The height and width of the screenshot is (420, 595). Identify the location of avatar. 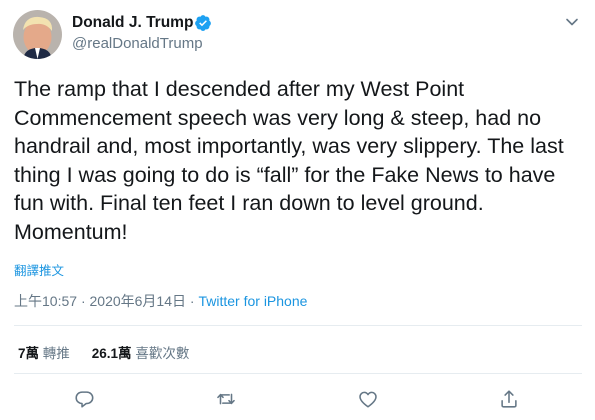
(37, 34).